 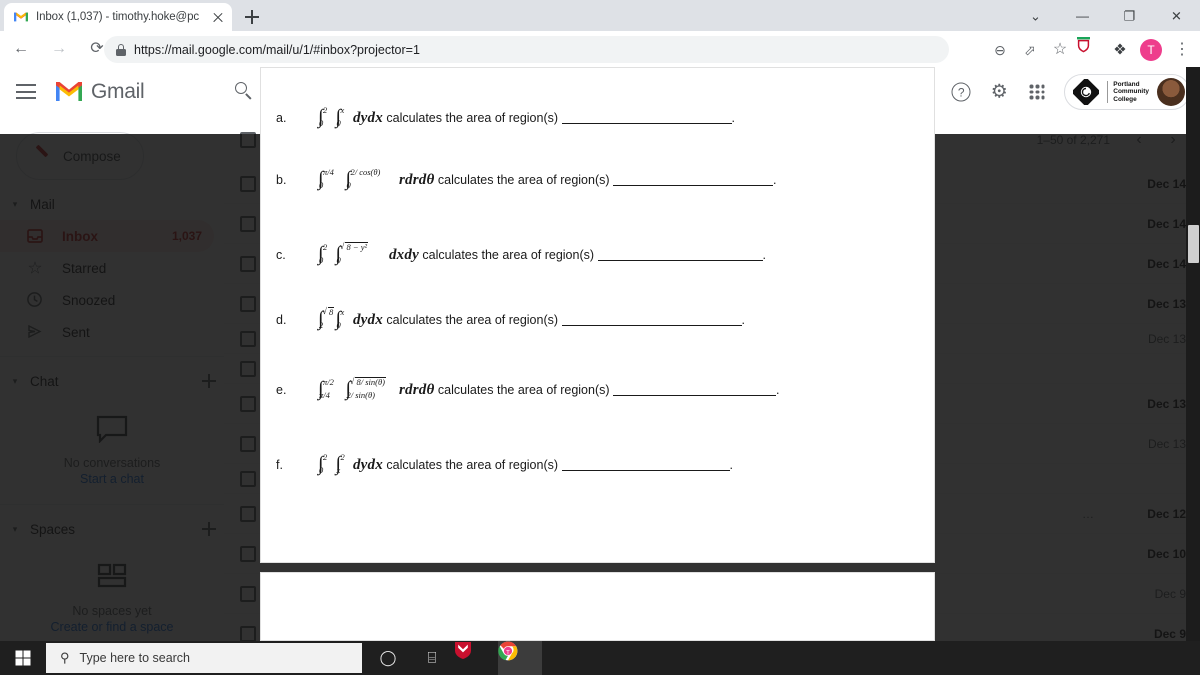 I want to click on search-icon: ⚲, so click(x=65, y=657).